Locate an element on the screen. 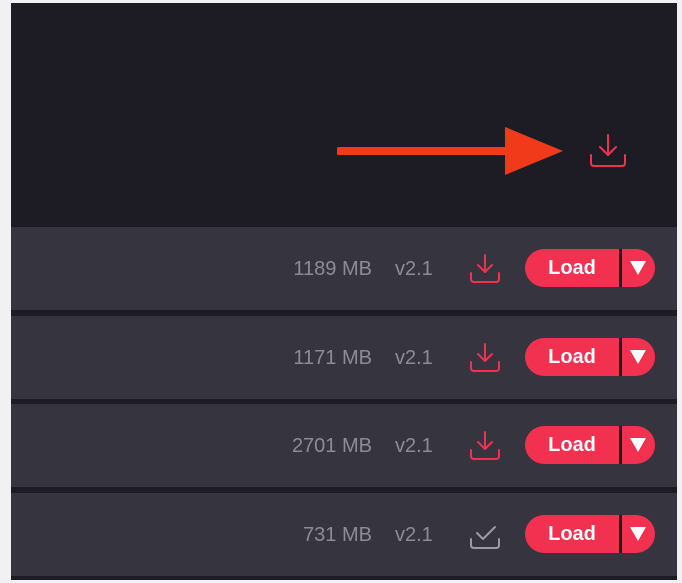  model-row: 1171 MB v2.1 Load is located at coordinates (344, 357).